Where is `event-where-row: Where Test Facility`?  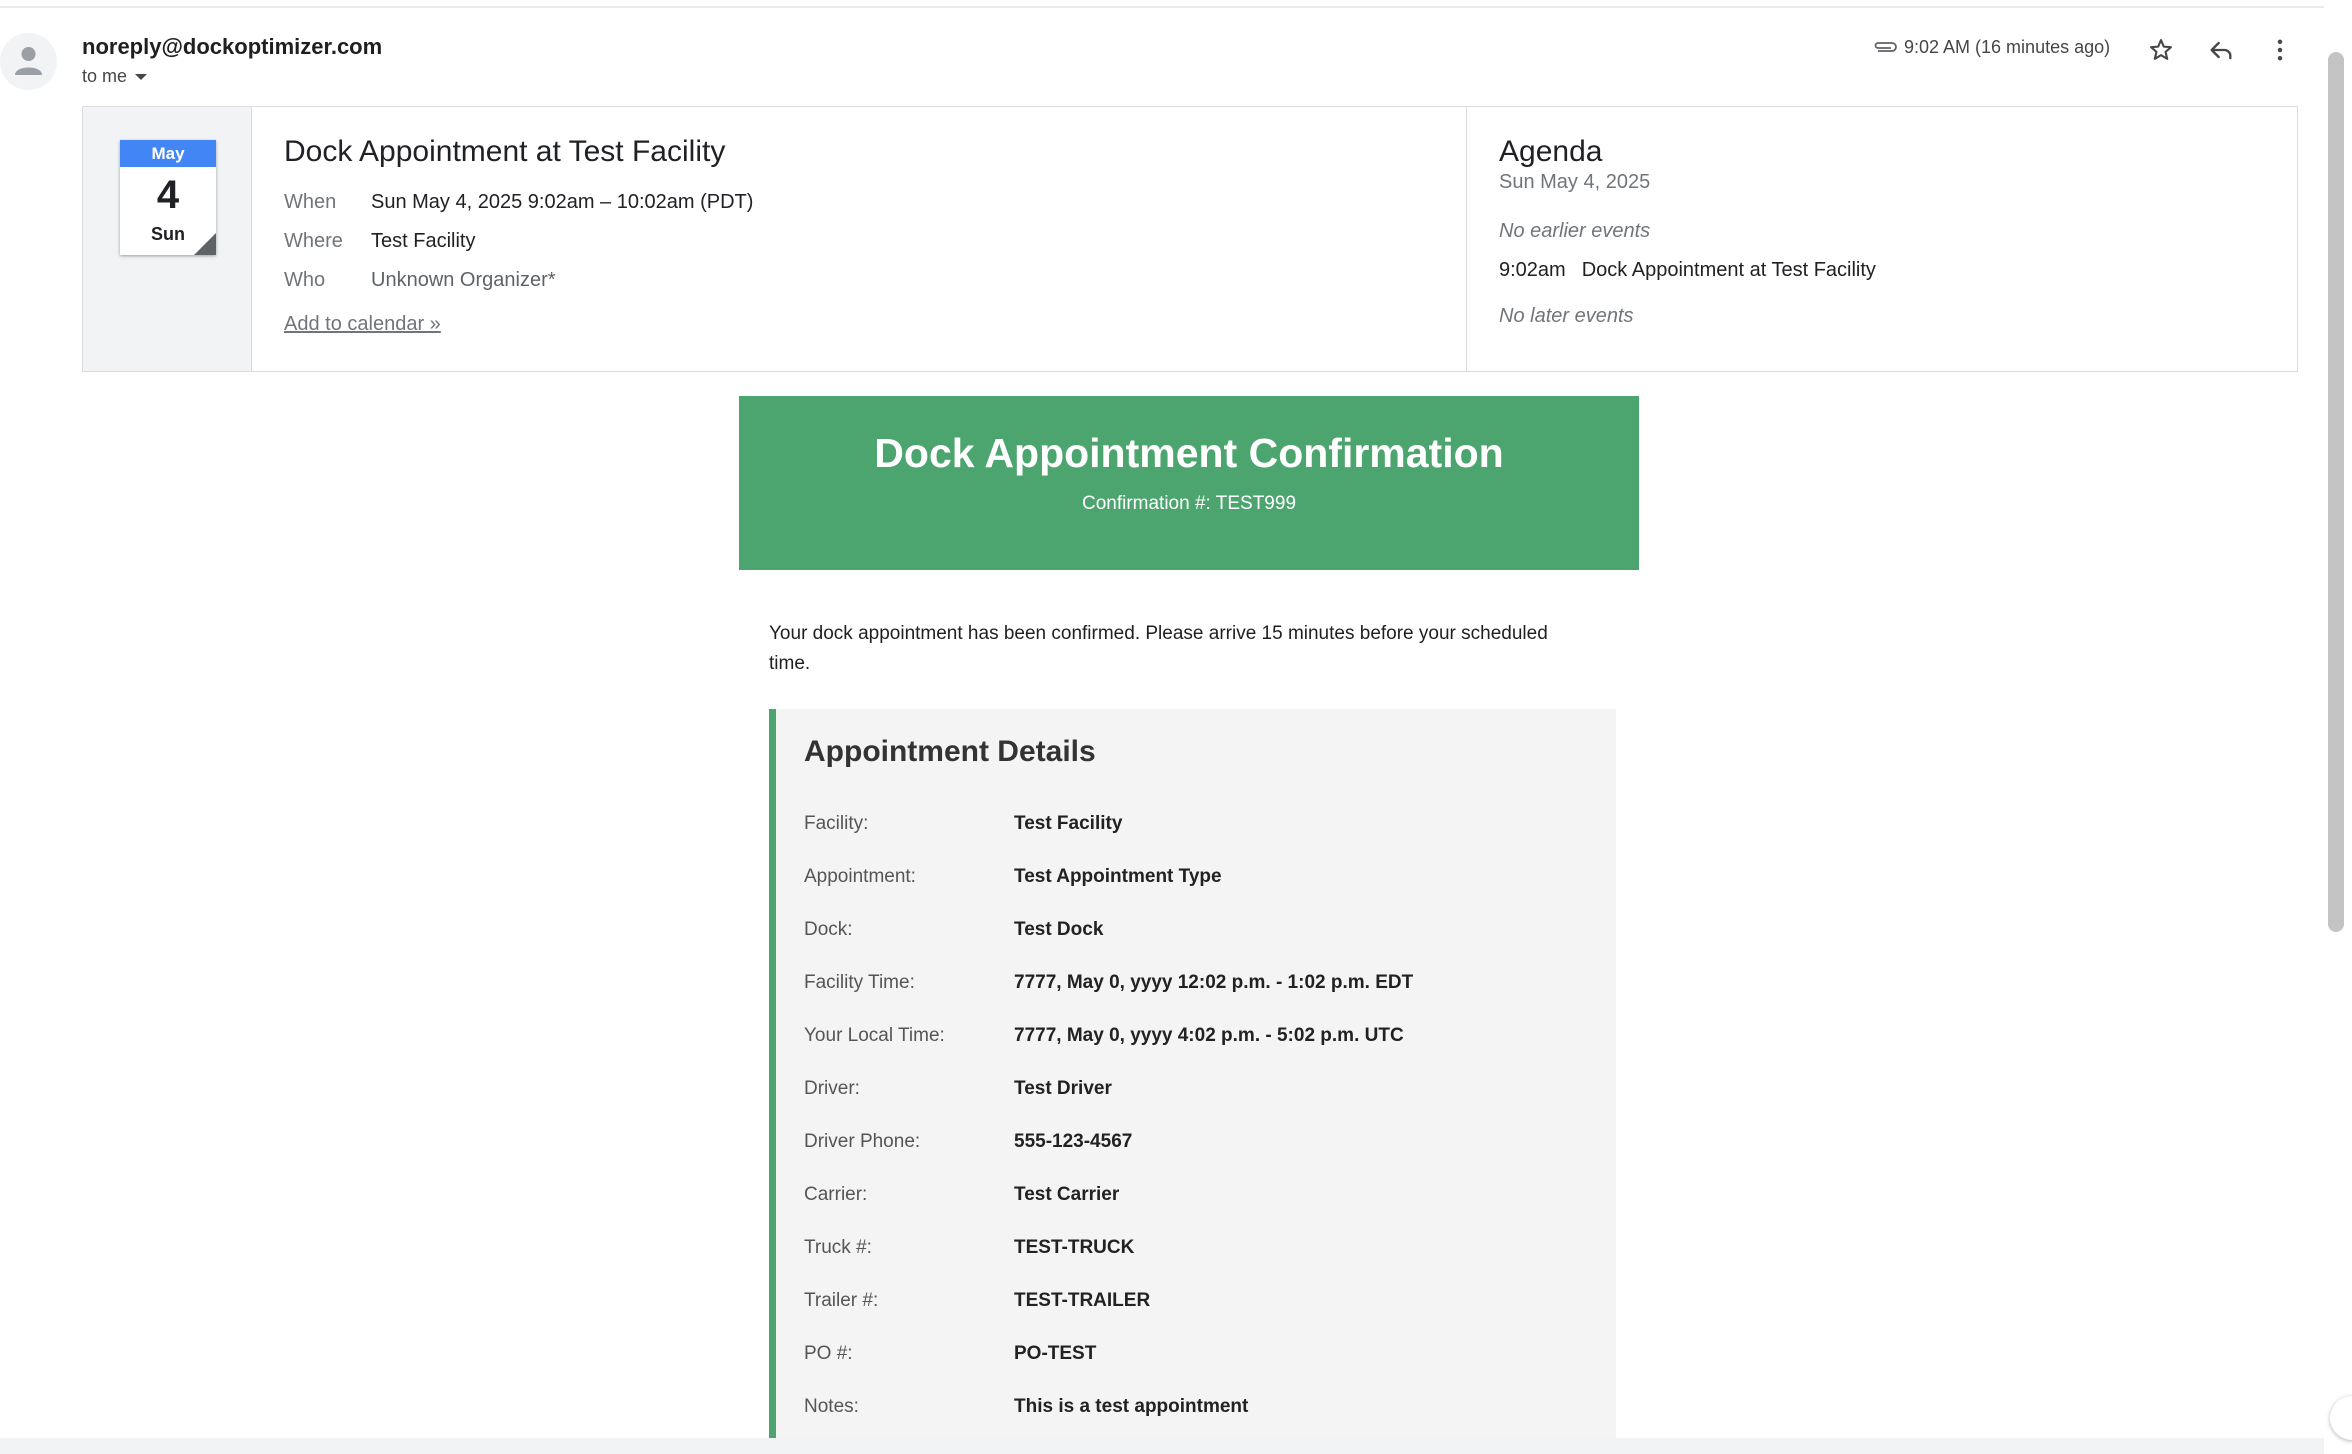
event-where-row: Where Test Facility is located at coordinates (379, 241).